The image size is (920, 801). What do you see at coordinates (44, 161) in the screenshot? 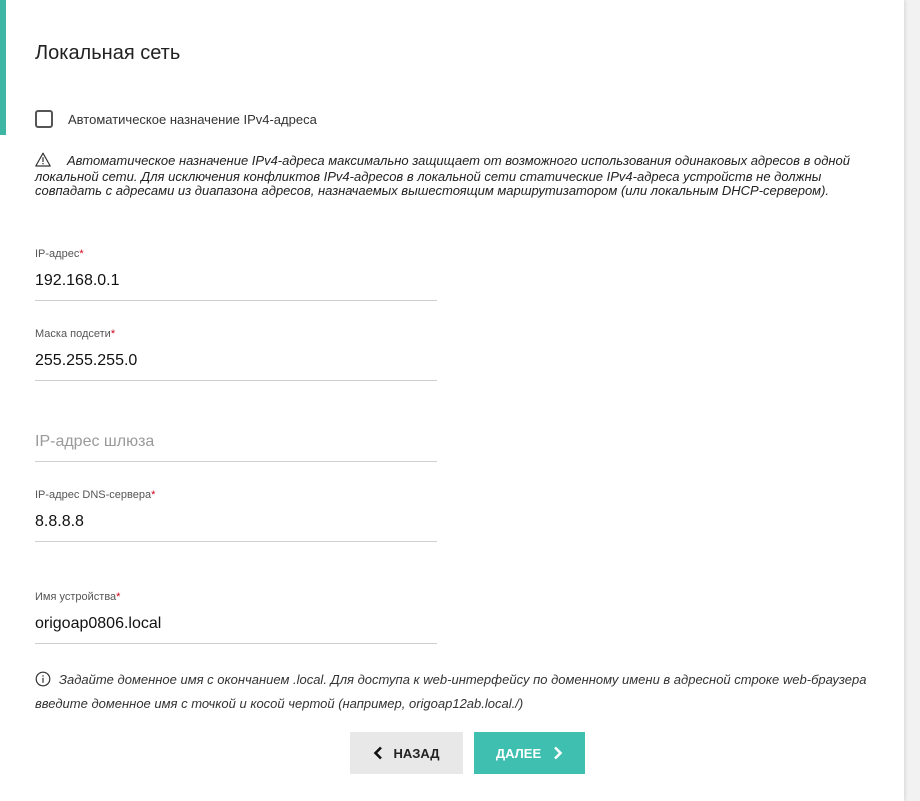
I see `warning-triangle-icon` at bounding box center [44, 161].